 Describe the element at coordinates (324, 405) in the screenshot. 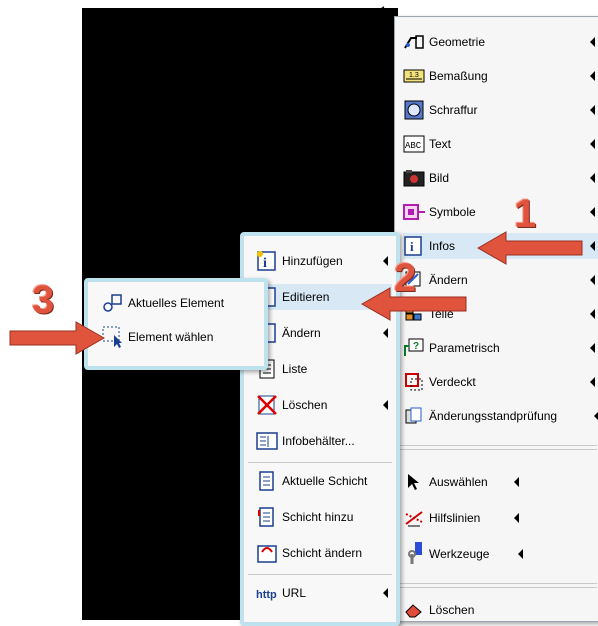

I see `menu-item-loeschen-info: Löschen` at that location.